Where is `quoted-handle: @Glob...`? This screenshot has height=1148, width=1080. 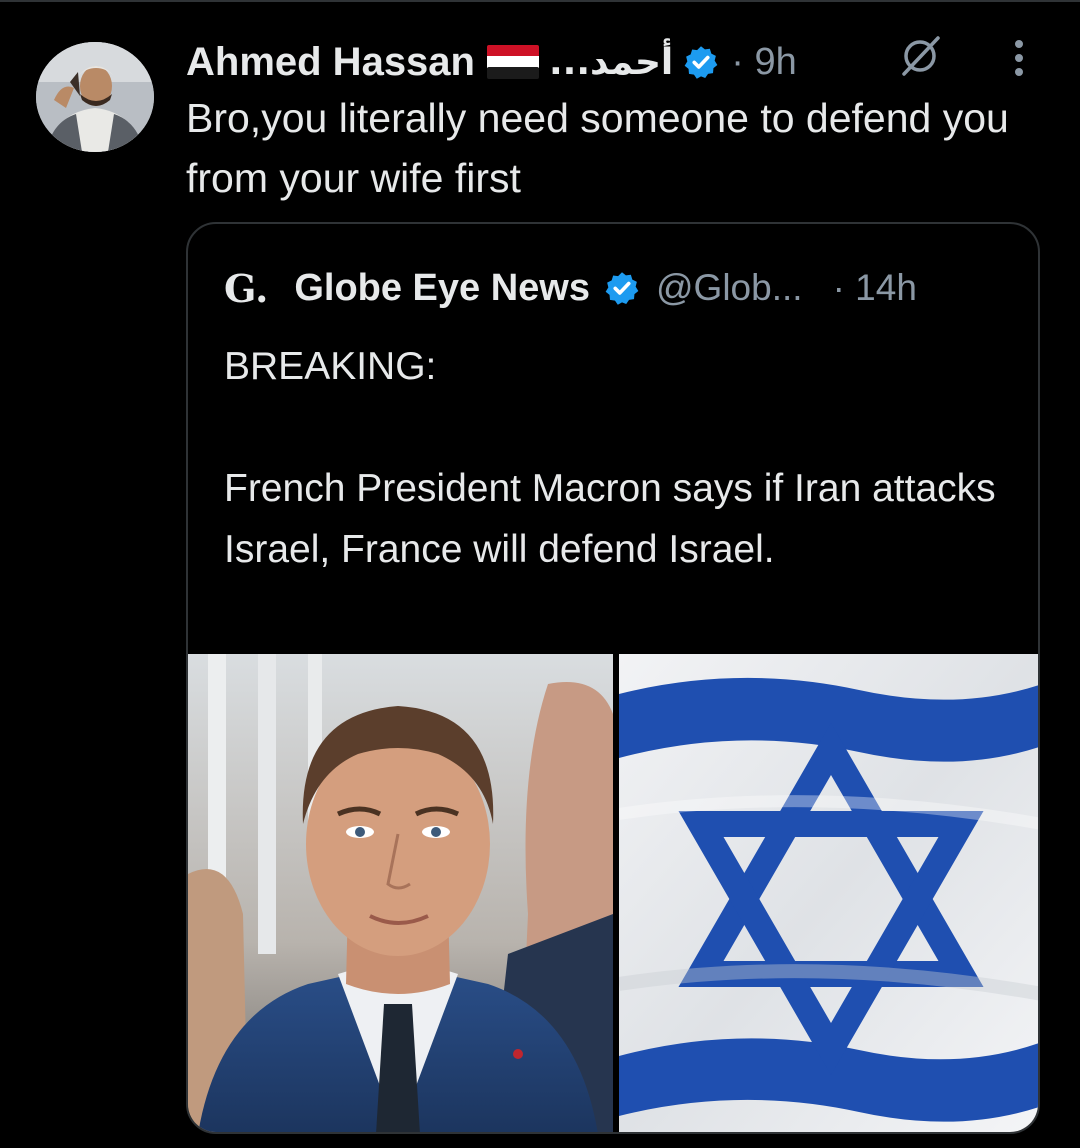
quoted-handle: @Glob... is located at coordinates (729, 288).